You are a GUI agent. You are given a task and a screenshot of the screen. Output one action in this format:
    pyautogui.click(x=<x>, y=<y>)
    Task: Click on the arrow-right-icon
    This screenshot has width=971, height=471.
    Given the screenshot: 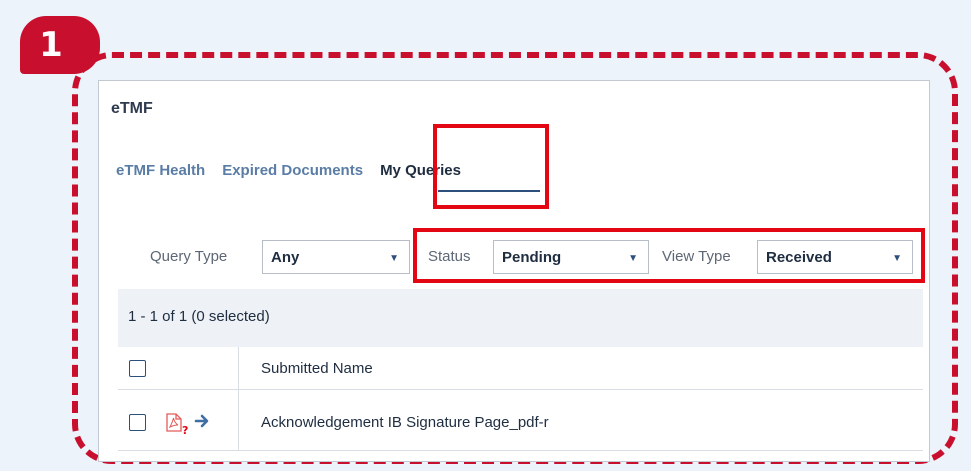 What is the action you would take?
    pyautogui.click(x=202, y=421)
    